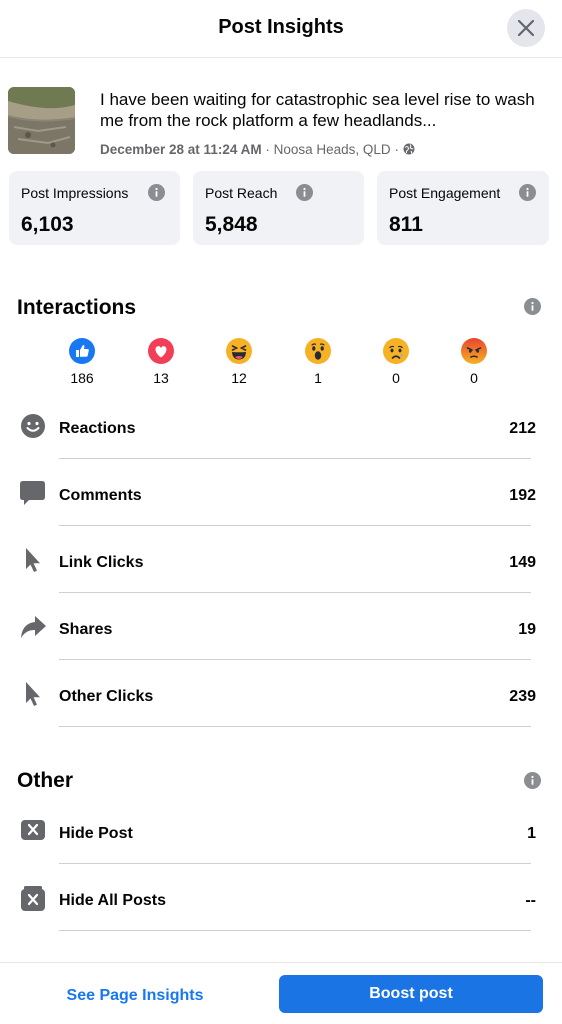 This screenshot has height=1024, width=562. I want to click on close-button, so click(526, 28).